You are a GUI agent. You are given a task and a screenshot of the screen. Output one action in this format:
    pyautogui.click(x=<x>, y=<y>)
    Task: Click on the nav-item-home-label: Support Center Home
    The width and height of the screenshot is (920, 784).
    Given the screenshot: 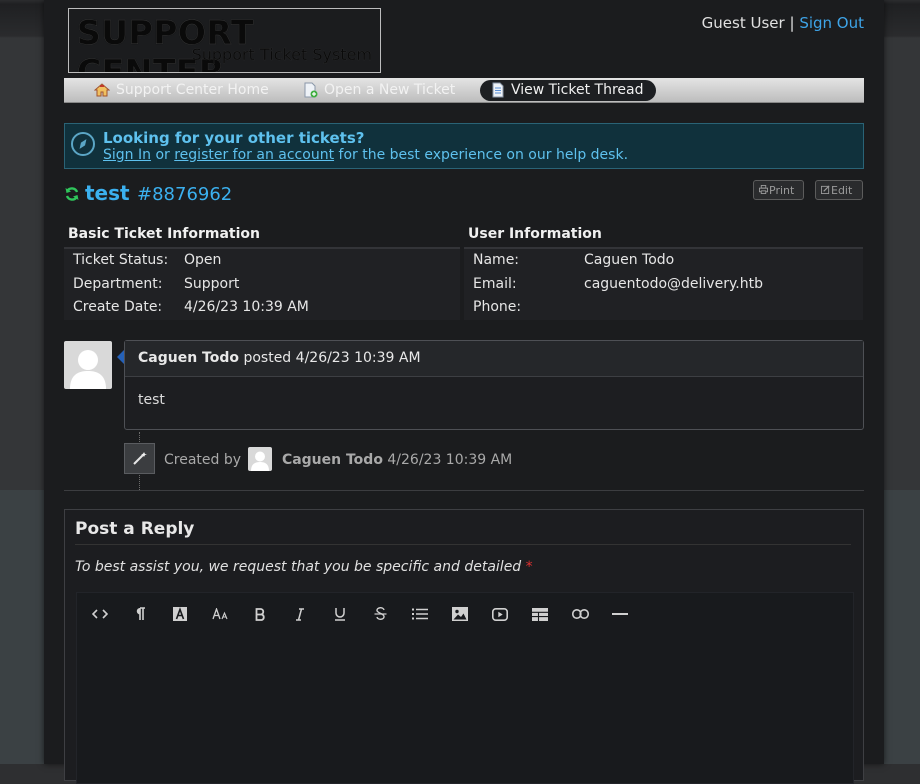 What is the action you would take?
    pyautogui.click(x=192, y=90)
    